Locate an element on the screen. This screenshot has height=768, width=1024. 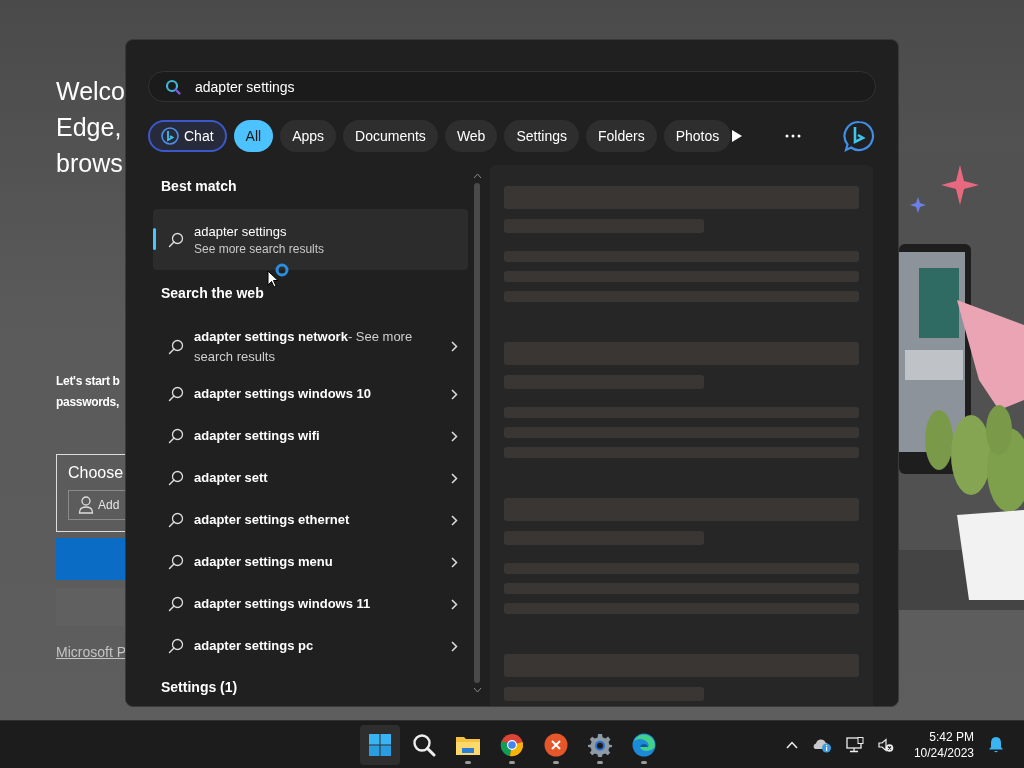
result-title: adapter settings is located at coordinates (241, 231).